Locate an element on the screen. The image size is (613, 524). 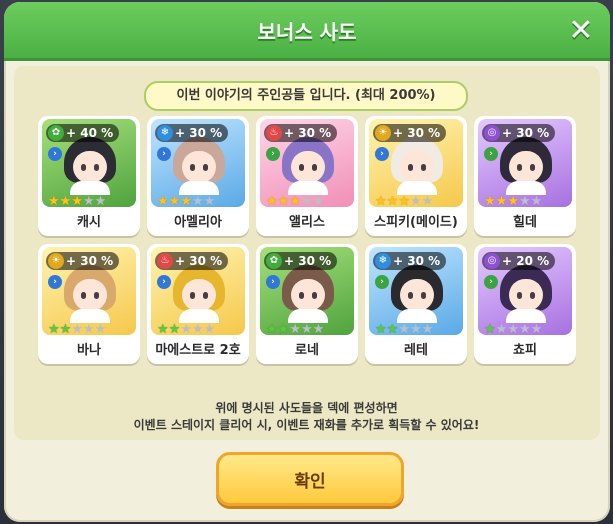
confirm-button-label: 확인 is located at coordinates (310, 481).